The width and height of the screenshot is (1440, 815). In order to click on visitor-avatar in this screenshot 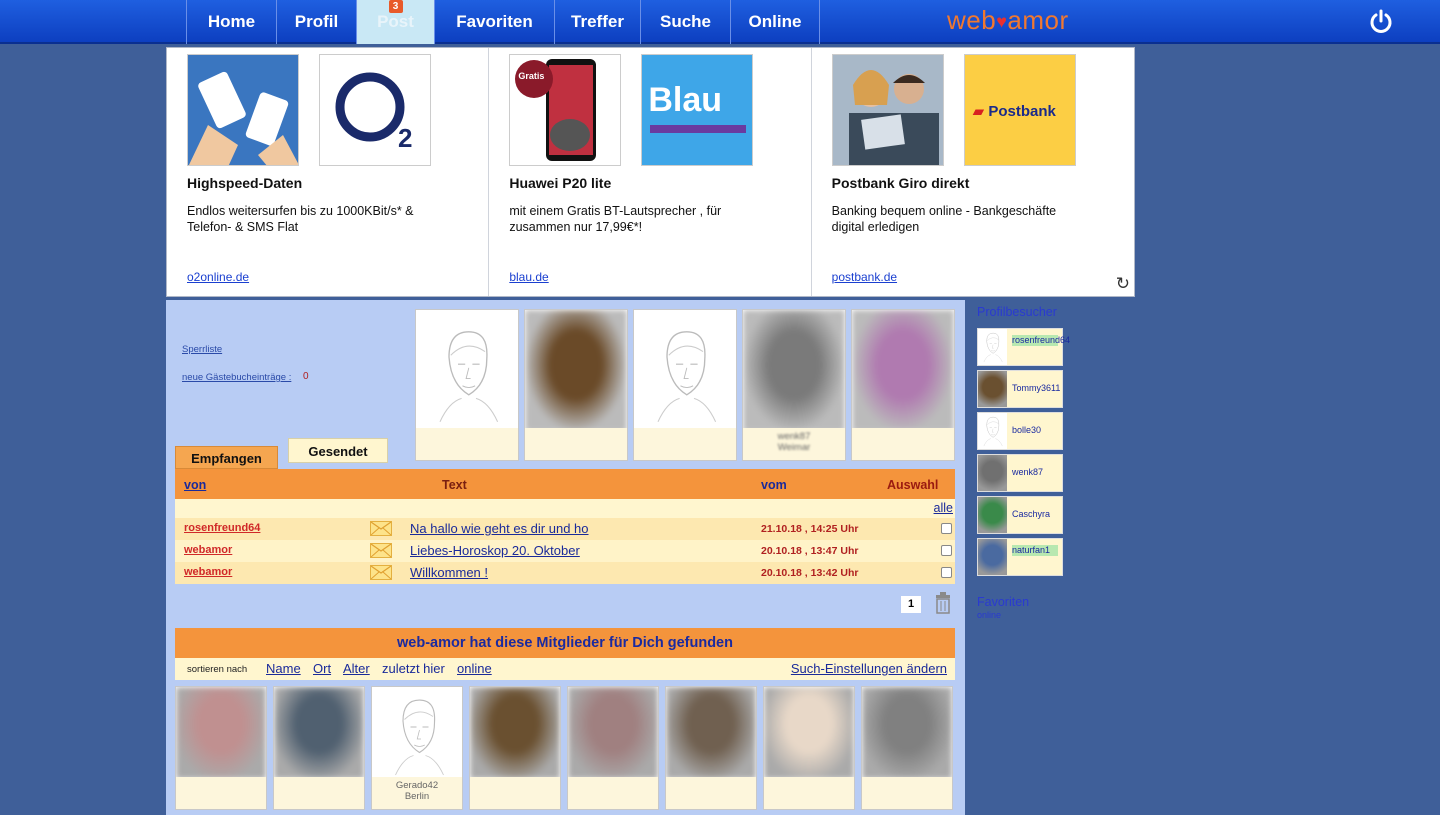, I will do `click(992, 431)`.